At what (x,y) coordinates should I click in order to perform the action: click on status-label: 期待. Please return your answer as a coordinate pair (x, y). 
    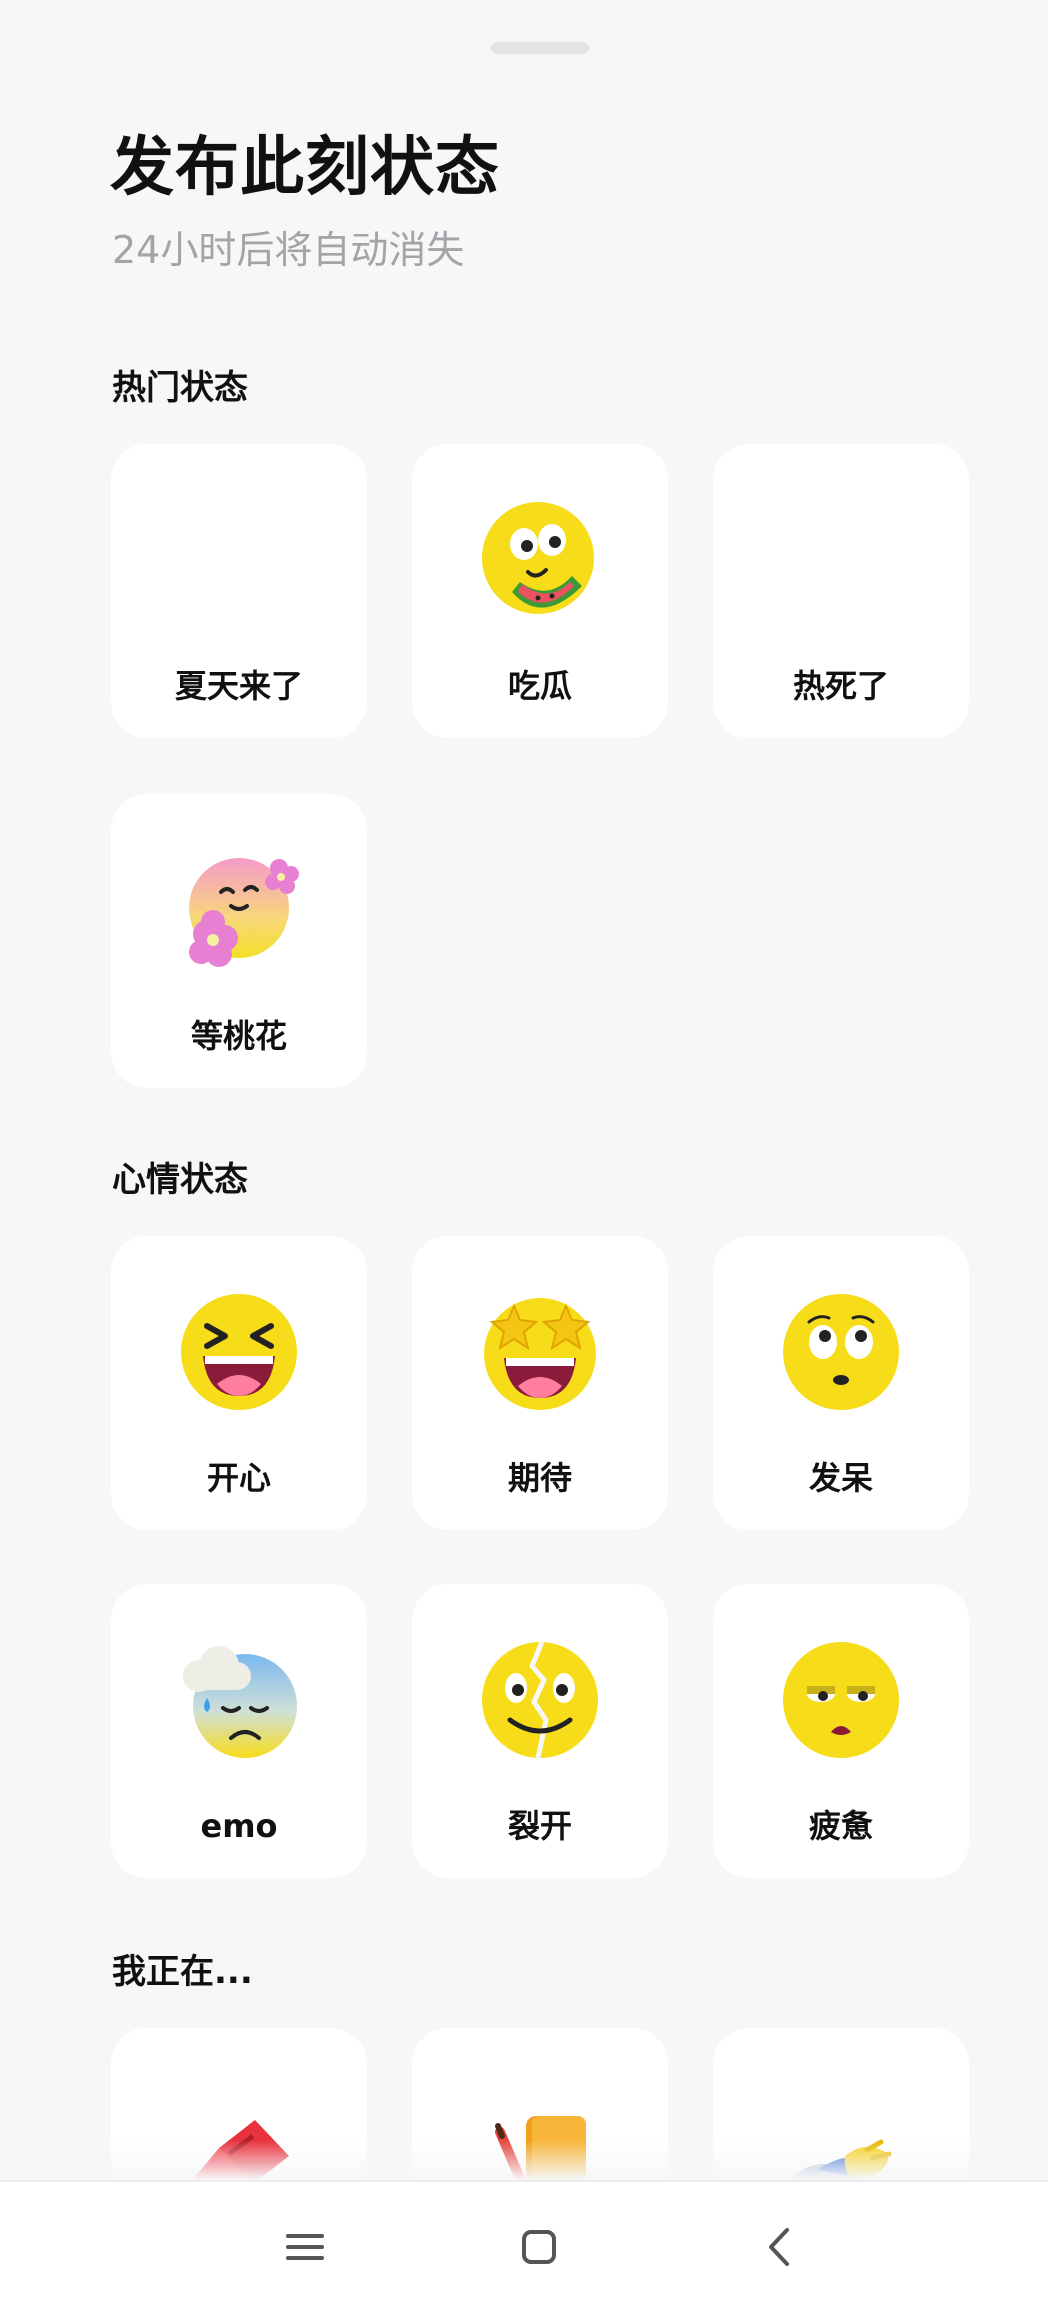
    Looking at the image, I should click on (539, 1478).